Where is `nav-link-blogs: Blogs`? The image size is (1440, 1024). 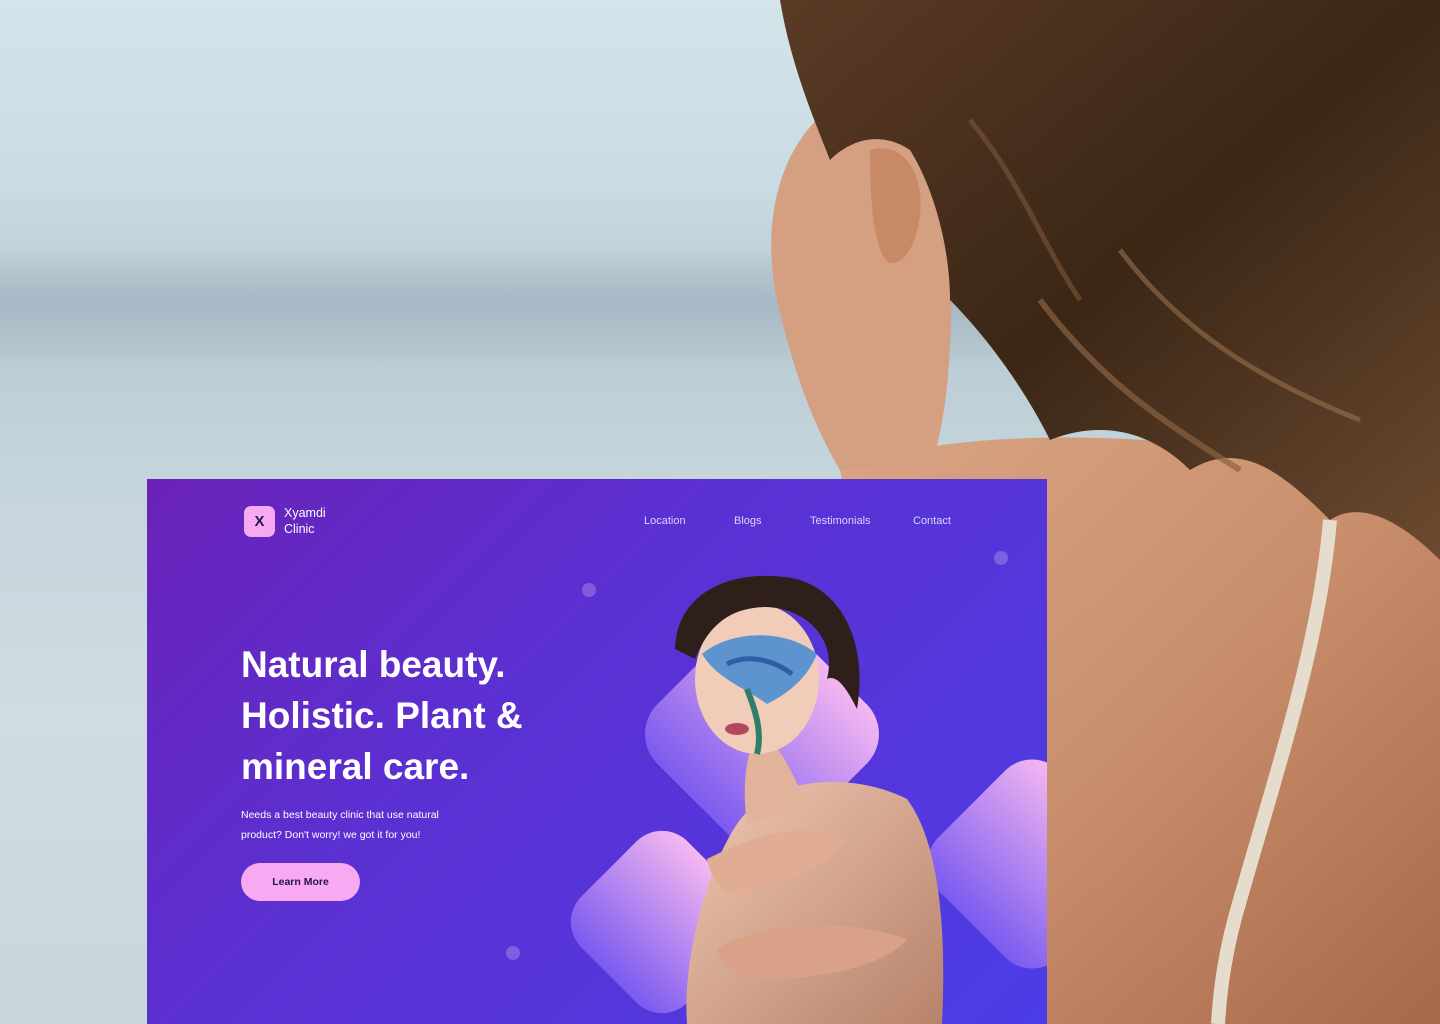 nav-link-blogs: Blogs is located at coordinates (748, 521).